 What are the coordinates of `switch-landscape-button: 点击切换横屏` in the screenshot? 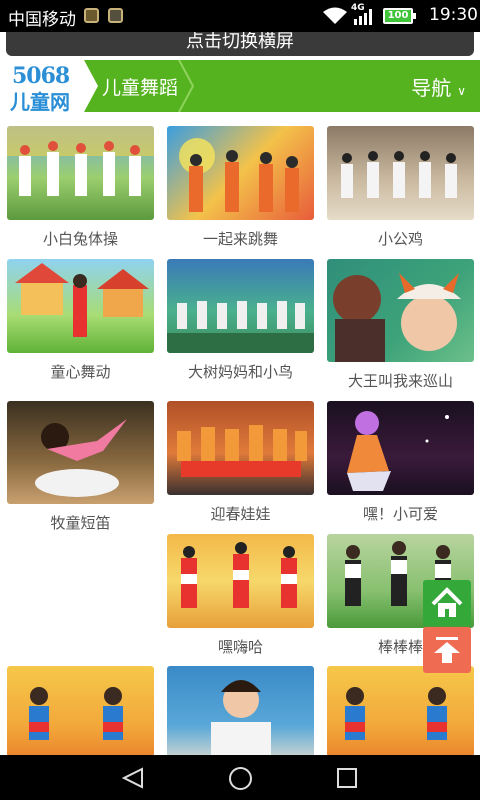 It's located at (240, 44).